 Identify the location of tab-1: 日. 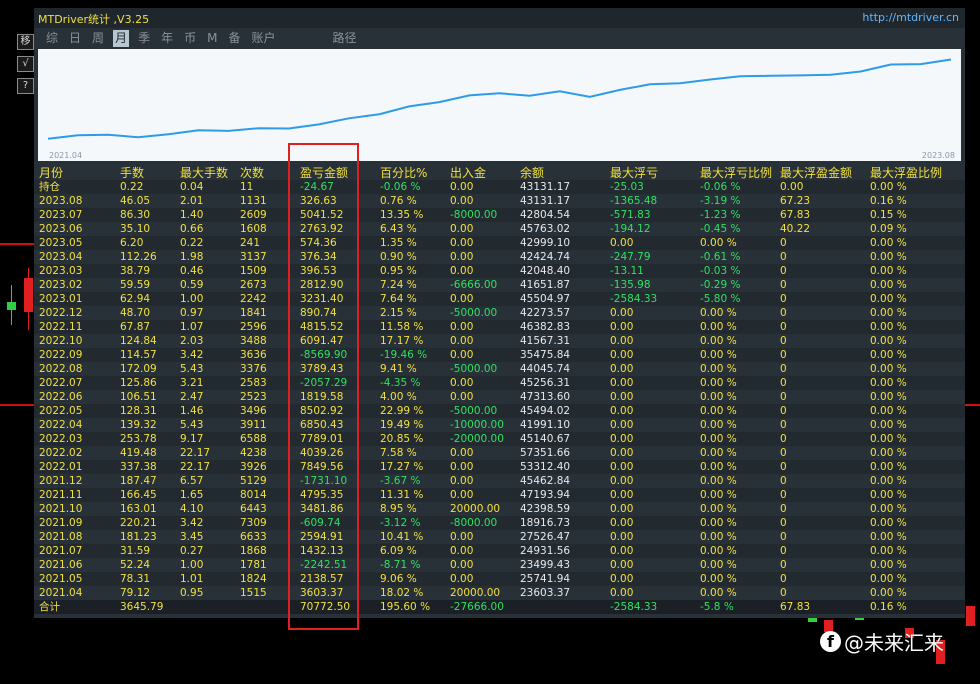
(75, 38).